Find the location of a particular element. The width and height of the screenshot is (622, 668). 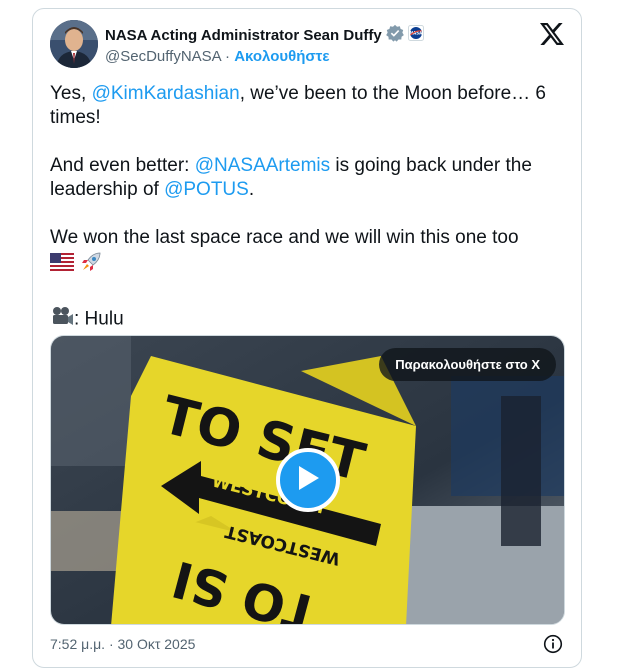

mention-nasaartemis: @NASAArtemis is located at coordinates (262, 165).